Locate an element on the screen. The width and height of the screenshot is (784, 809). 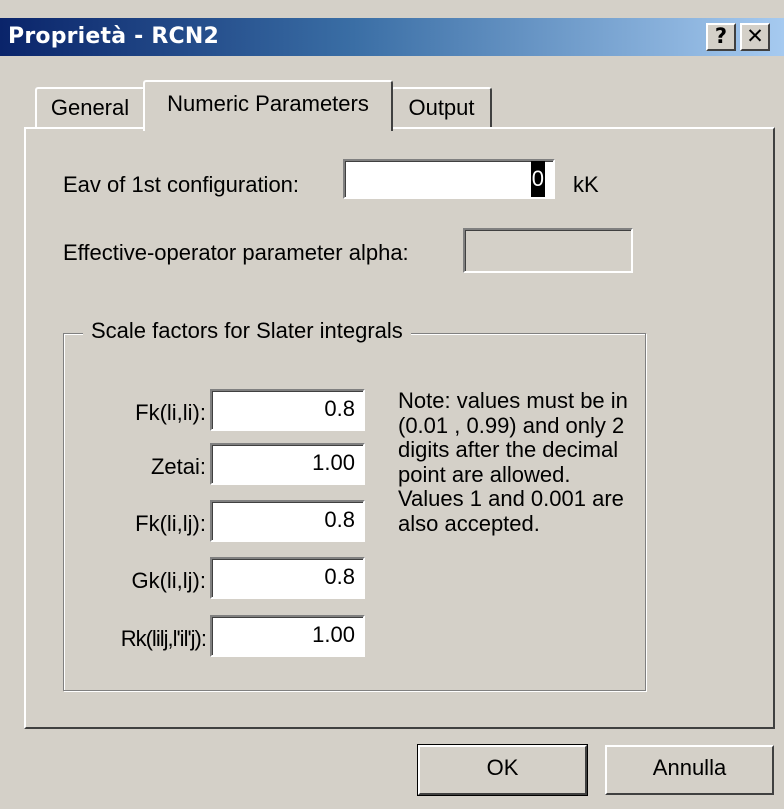
close-button: ✕ is located at coordinates (755, 37).